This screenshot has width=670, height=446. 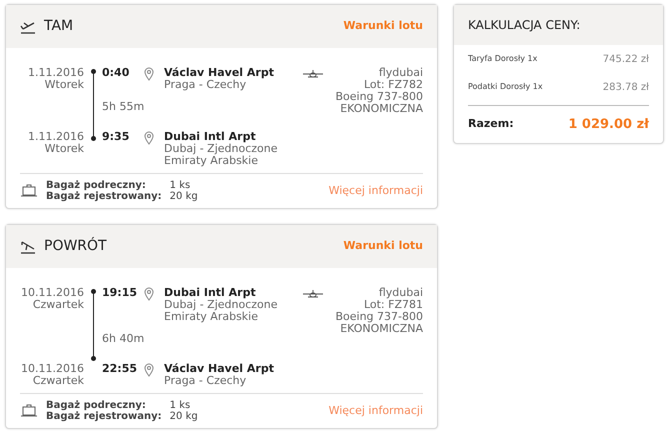 What do you see at coordinates (392, 305) in the screenshot?
I see `flight-number: Lot: FZ781` at bounding box center [392, 305].